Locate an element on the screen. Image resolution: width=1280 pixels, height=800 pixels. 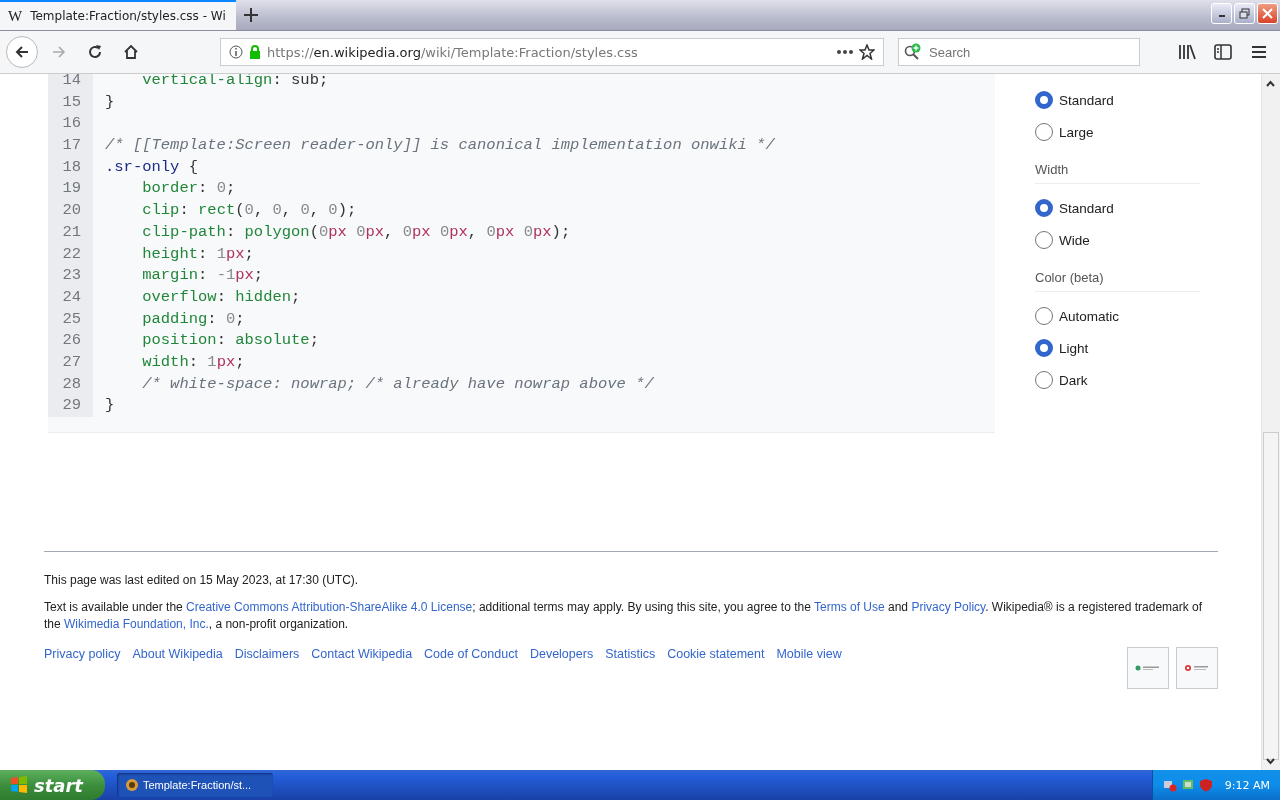
search-field: Search is located at coordinates (1019, 52).